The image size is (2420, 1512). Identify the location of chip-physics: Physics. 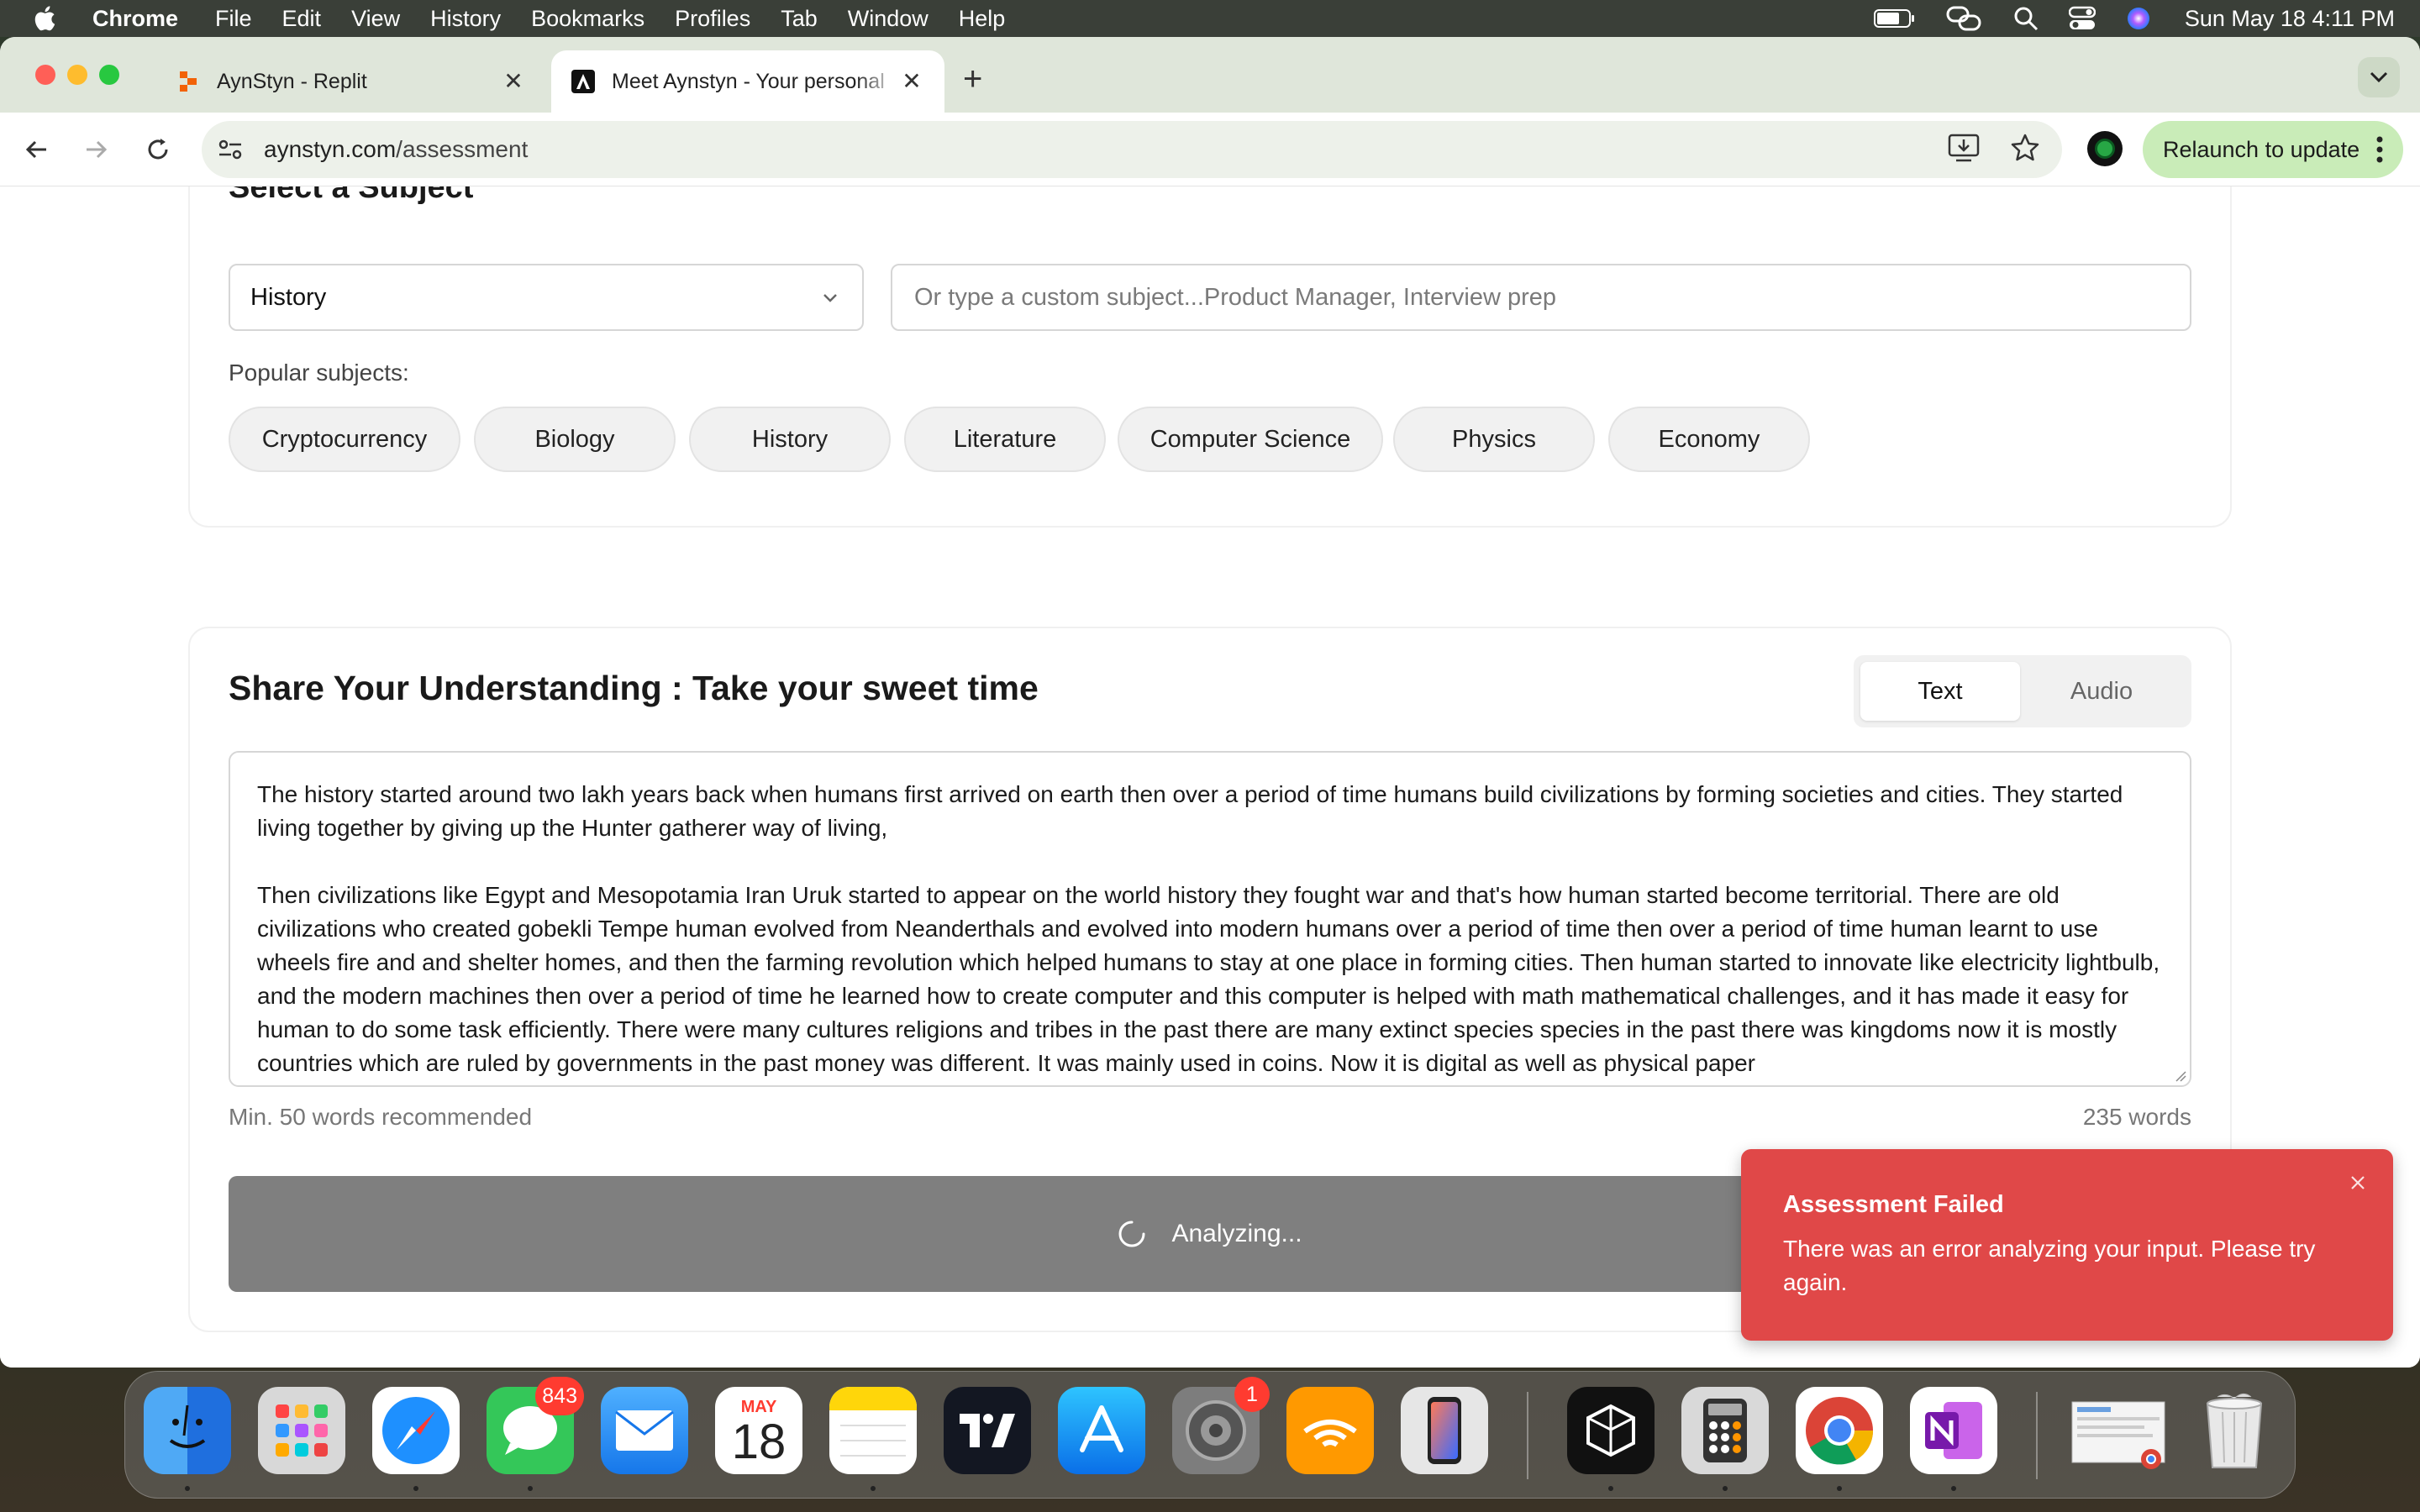
(1494, 439).